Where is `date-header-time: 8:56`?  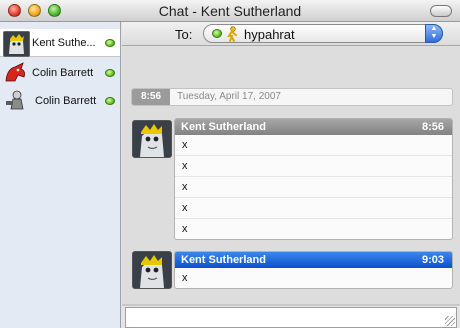 date-header-time: 8:56 is located at coordinates (151, 97).